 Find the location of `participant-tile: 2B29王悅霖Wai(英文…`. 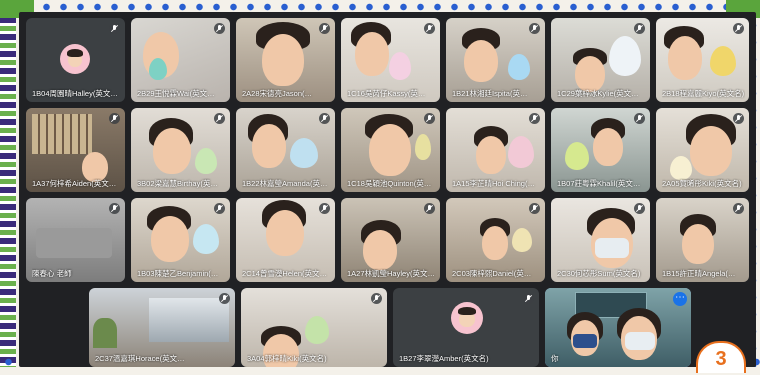

participant-tile: 2B29王悅霖Wai(英文… is located at coordinates (180, 60).